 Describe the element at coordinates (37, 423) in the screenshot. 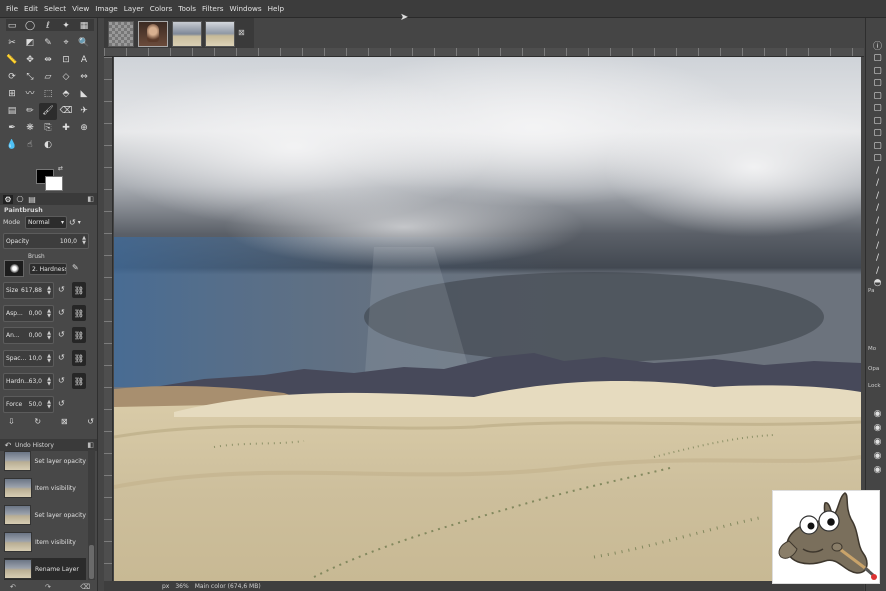

I see `restore-options-icon: ↻` at that location.